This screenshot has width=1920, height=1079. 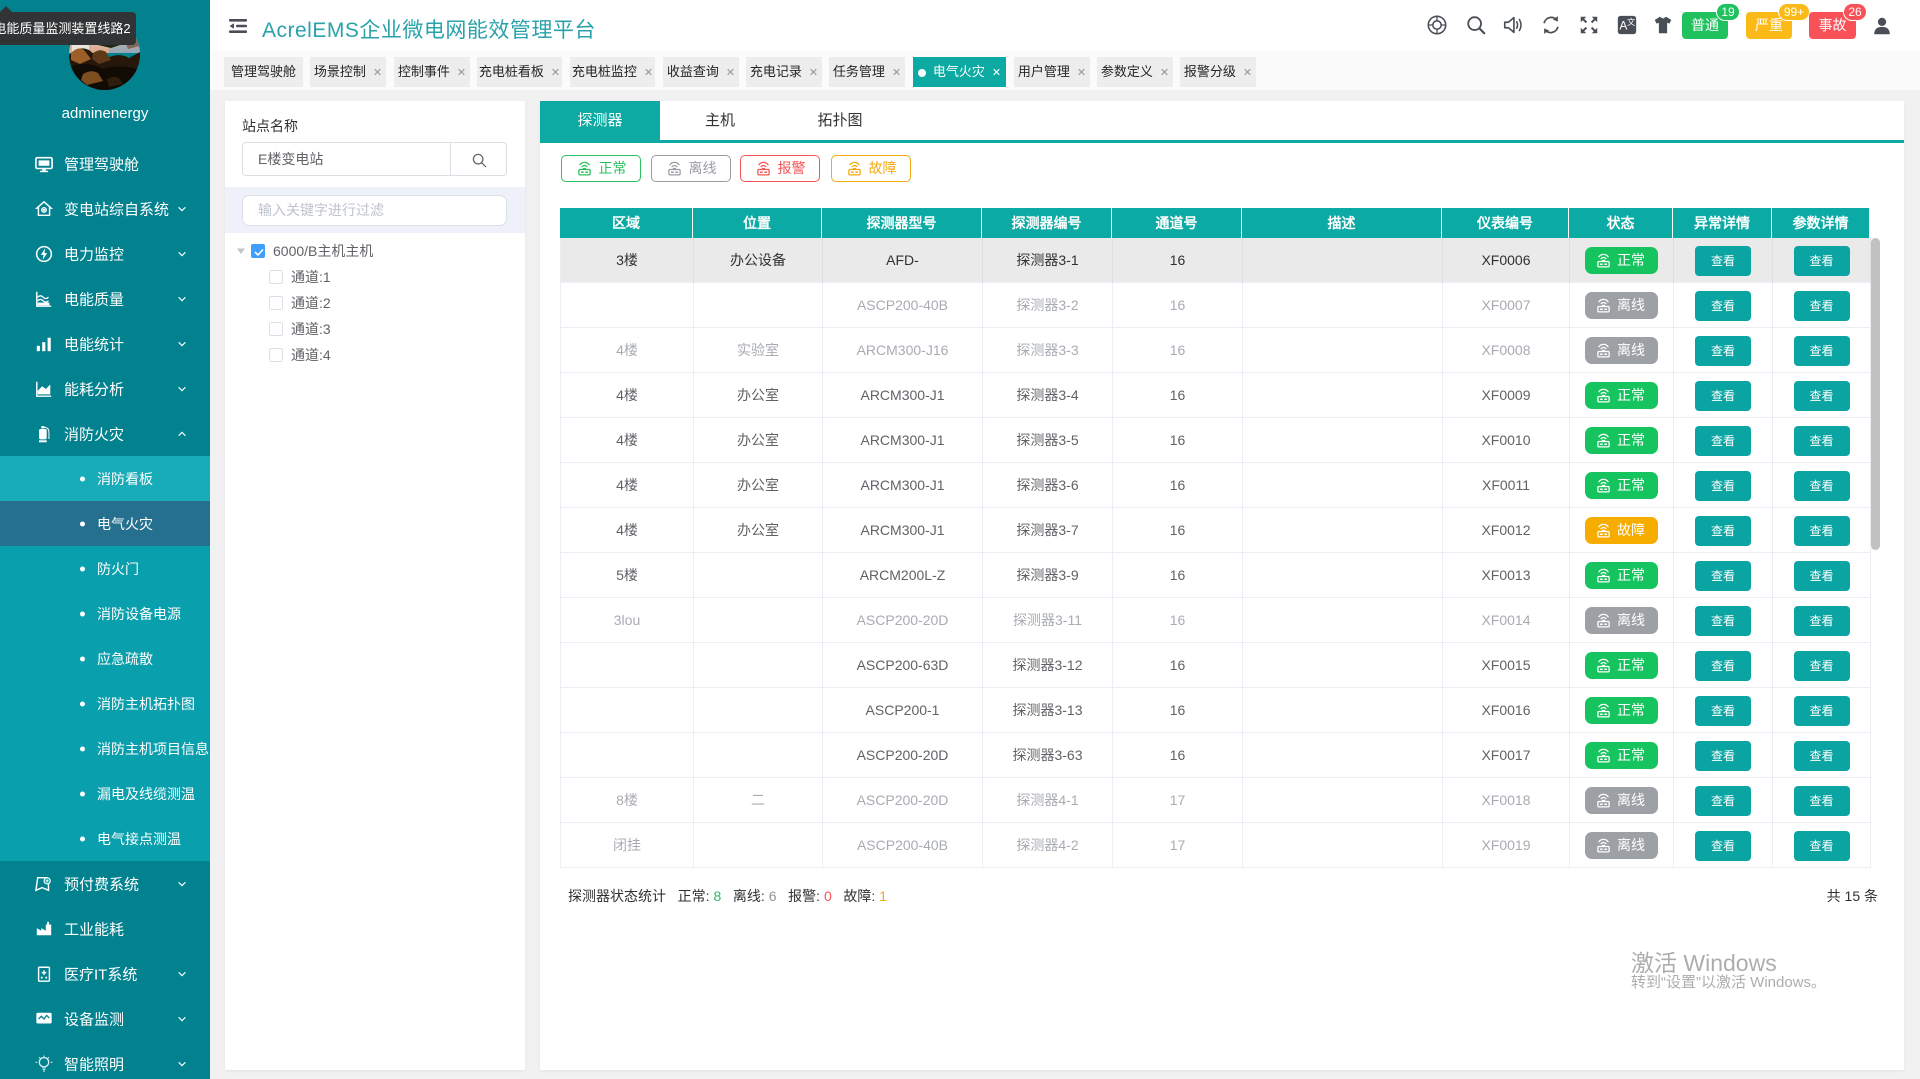 What do you see at coordinates (1631, 22) in the screenshot?
I see `svg-text: 文` at bounding box center [1631, 22].